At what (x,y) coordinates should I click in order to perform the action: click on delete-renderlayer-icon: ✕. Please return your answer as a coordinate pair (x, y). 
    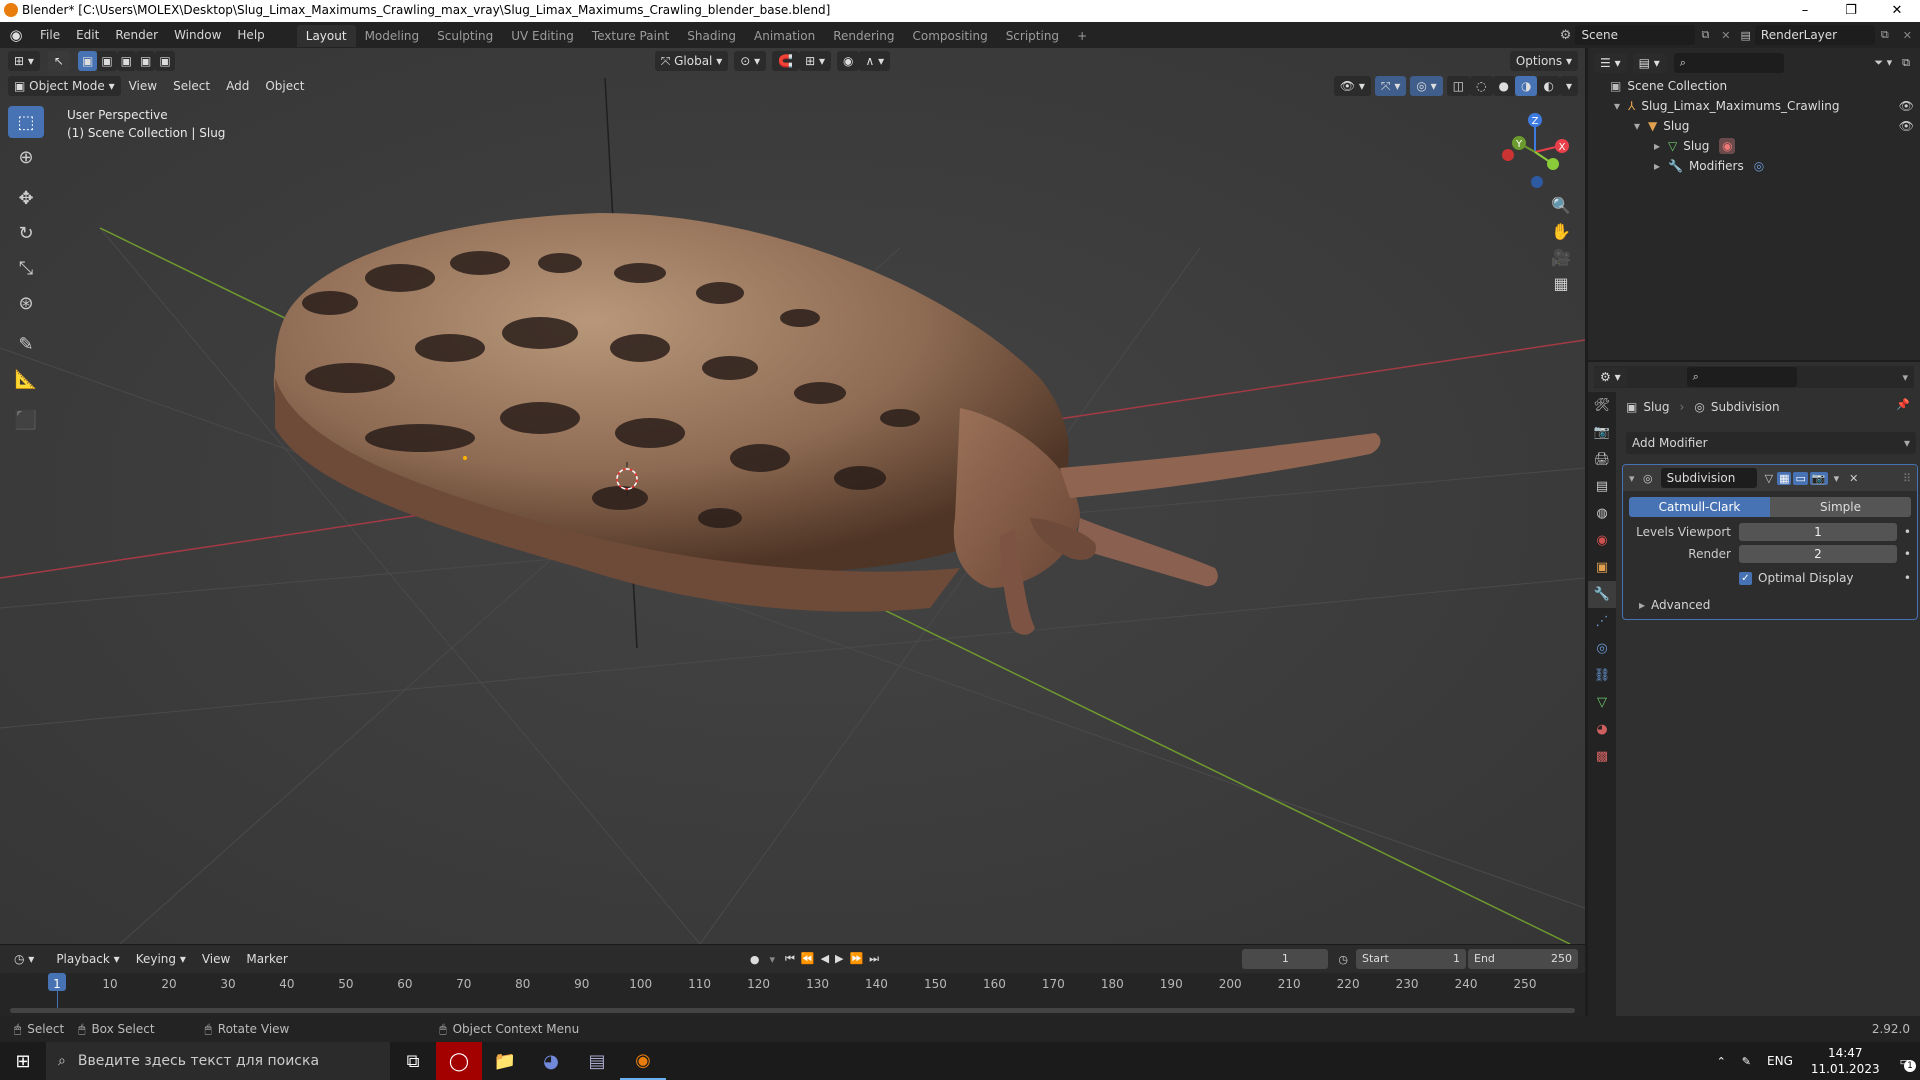
    Looking at the image, I should click on (1907, 35).